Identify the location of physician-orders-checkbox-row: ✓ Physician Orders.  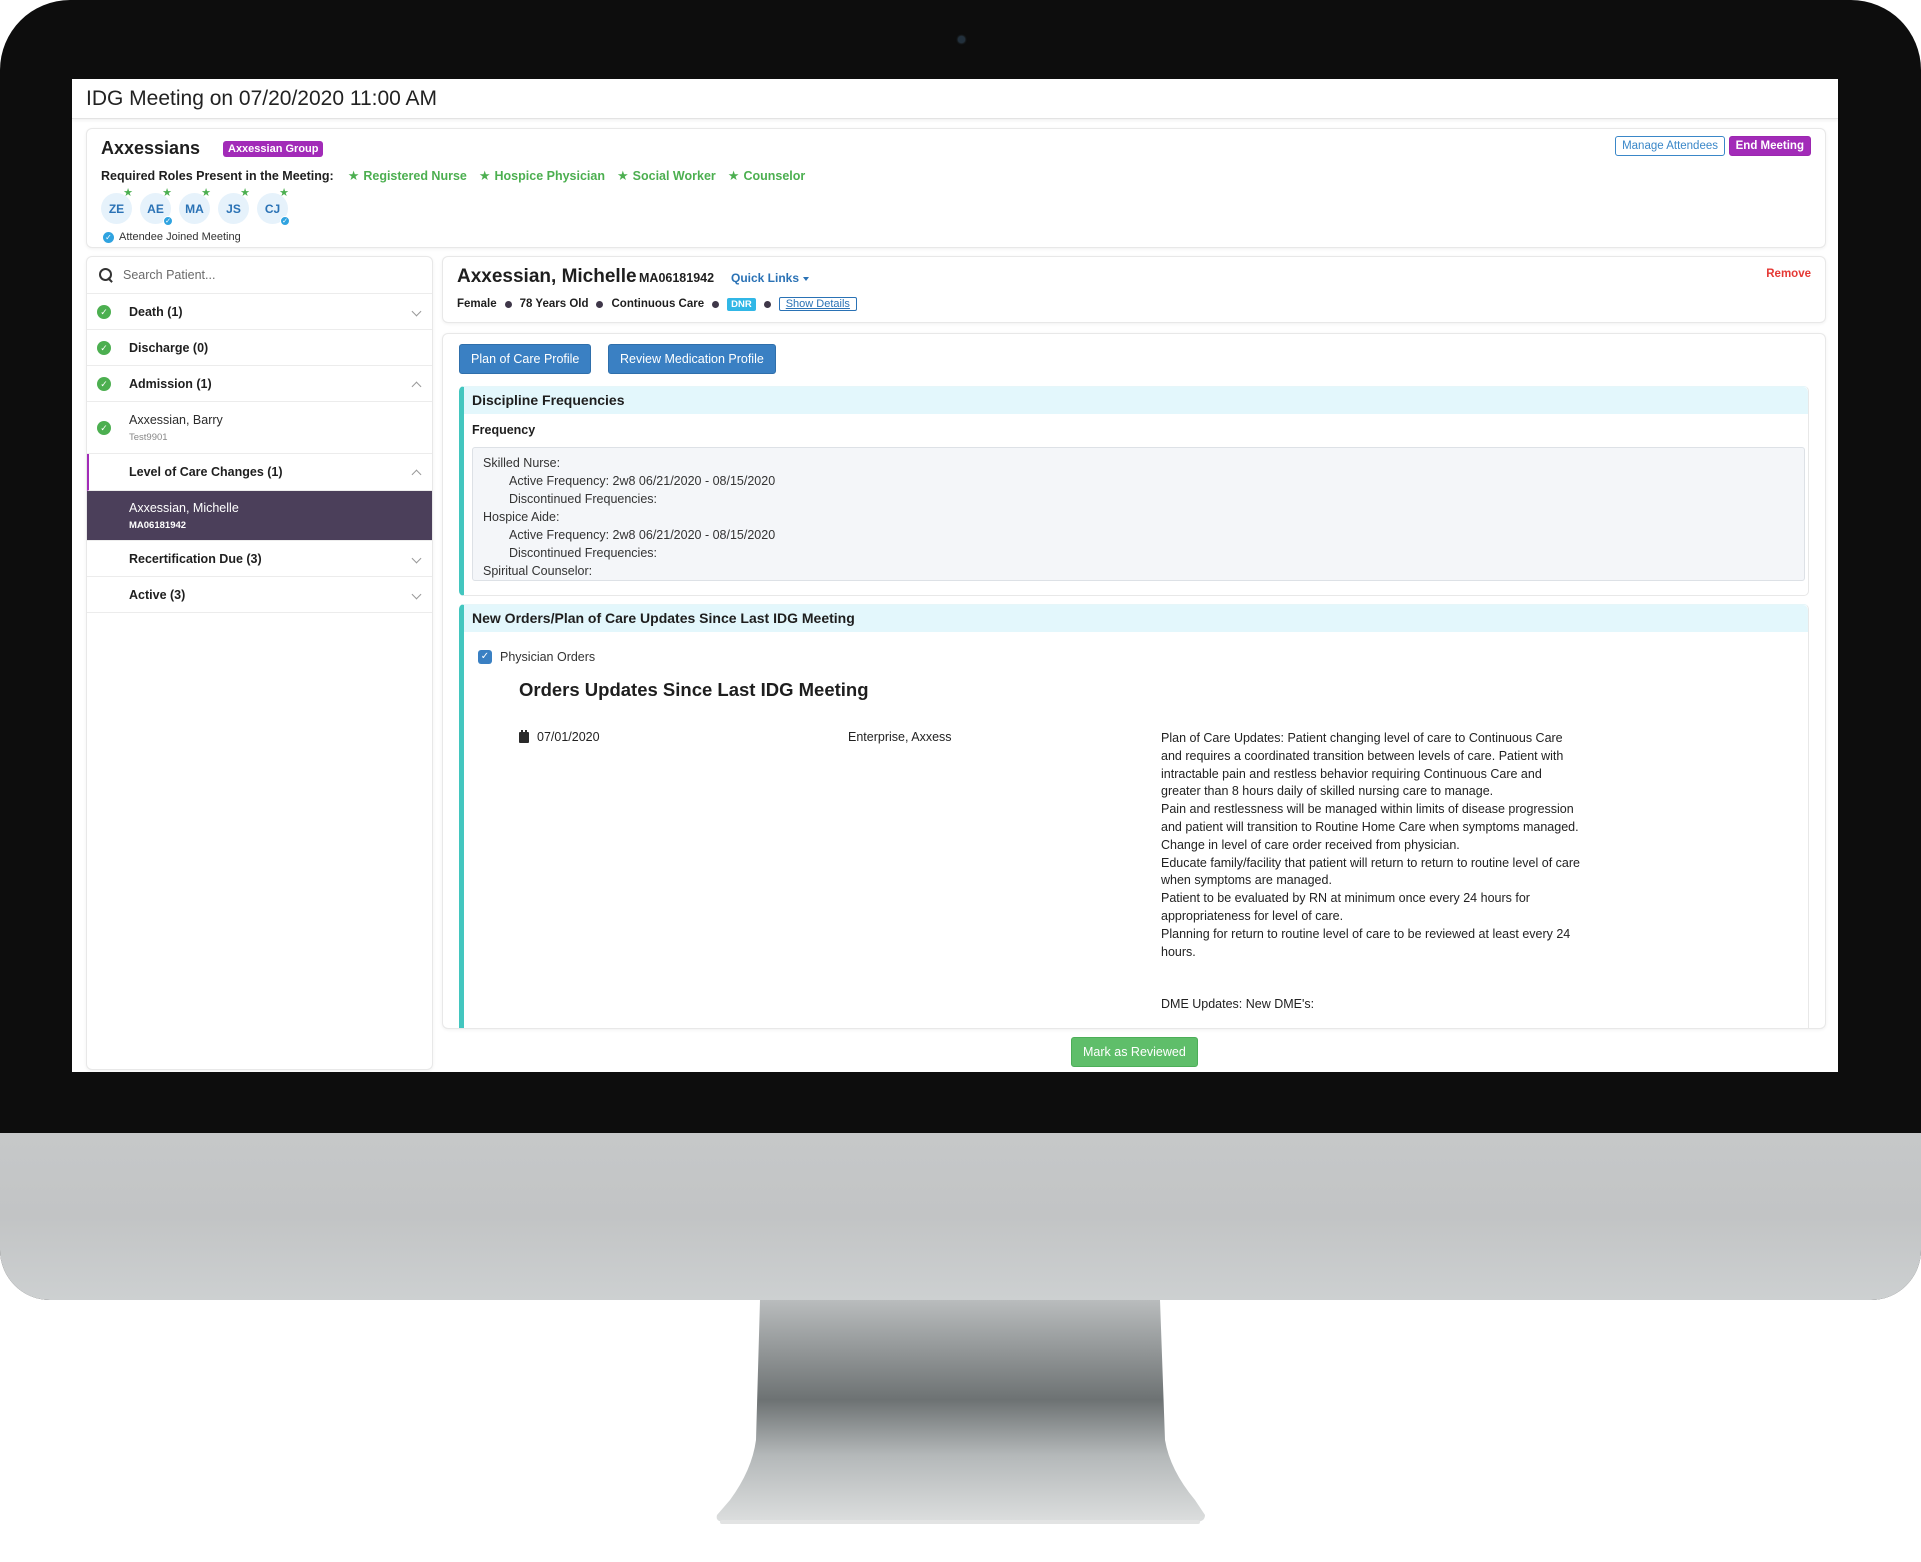
(536, 657).